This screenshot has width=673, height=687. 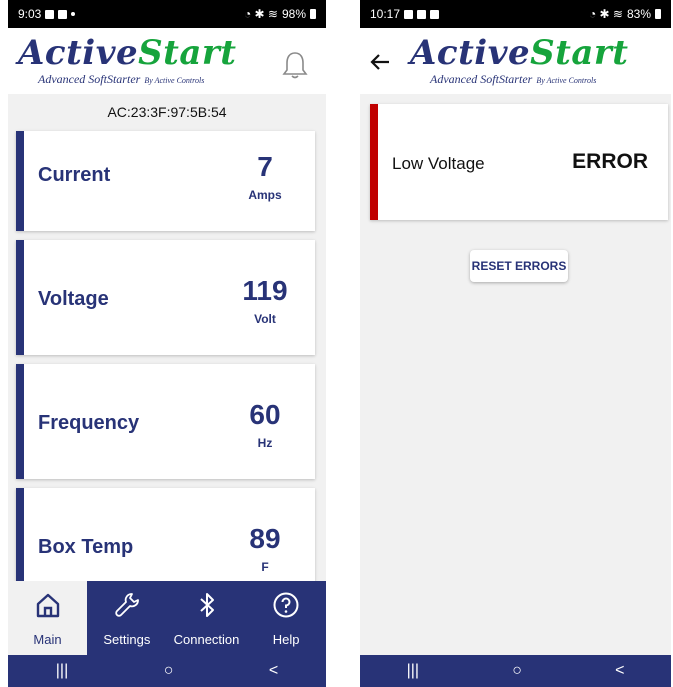 I want to click on back-arrow-icon, so click(x=380, y=62).